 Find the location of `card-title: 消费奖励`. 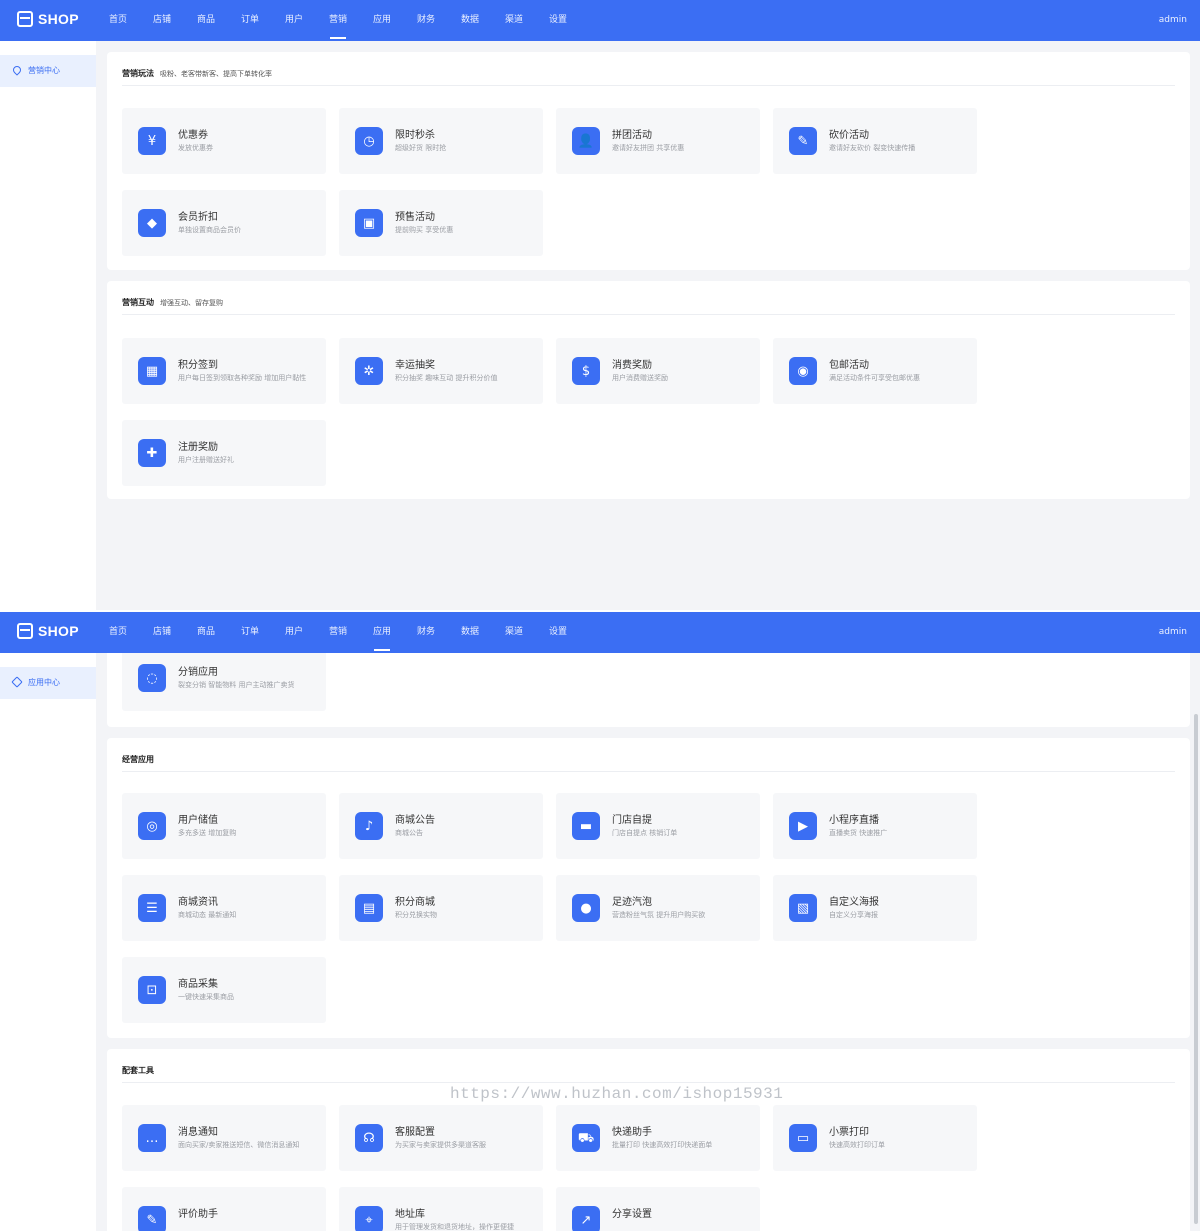

card-title: 消费奖励 is located at coordinates (632, 365).